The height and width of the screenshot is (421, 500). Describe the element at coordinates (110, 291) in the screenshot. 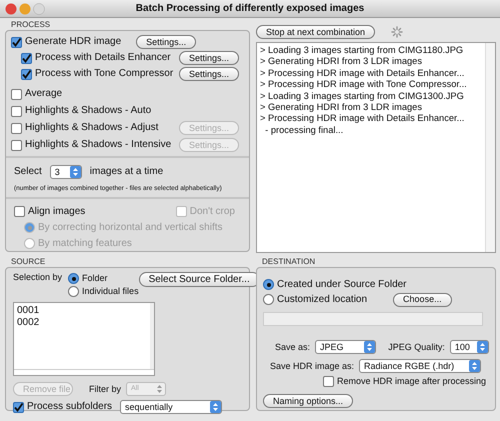

I see `option-label: Individual files` at that location.